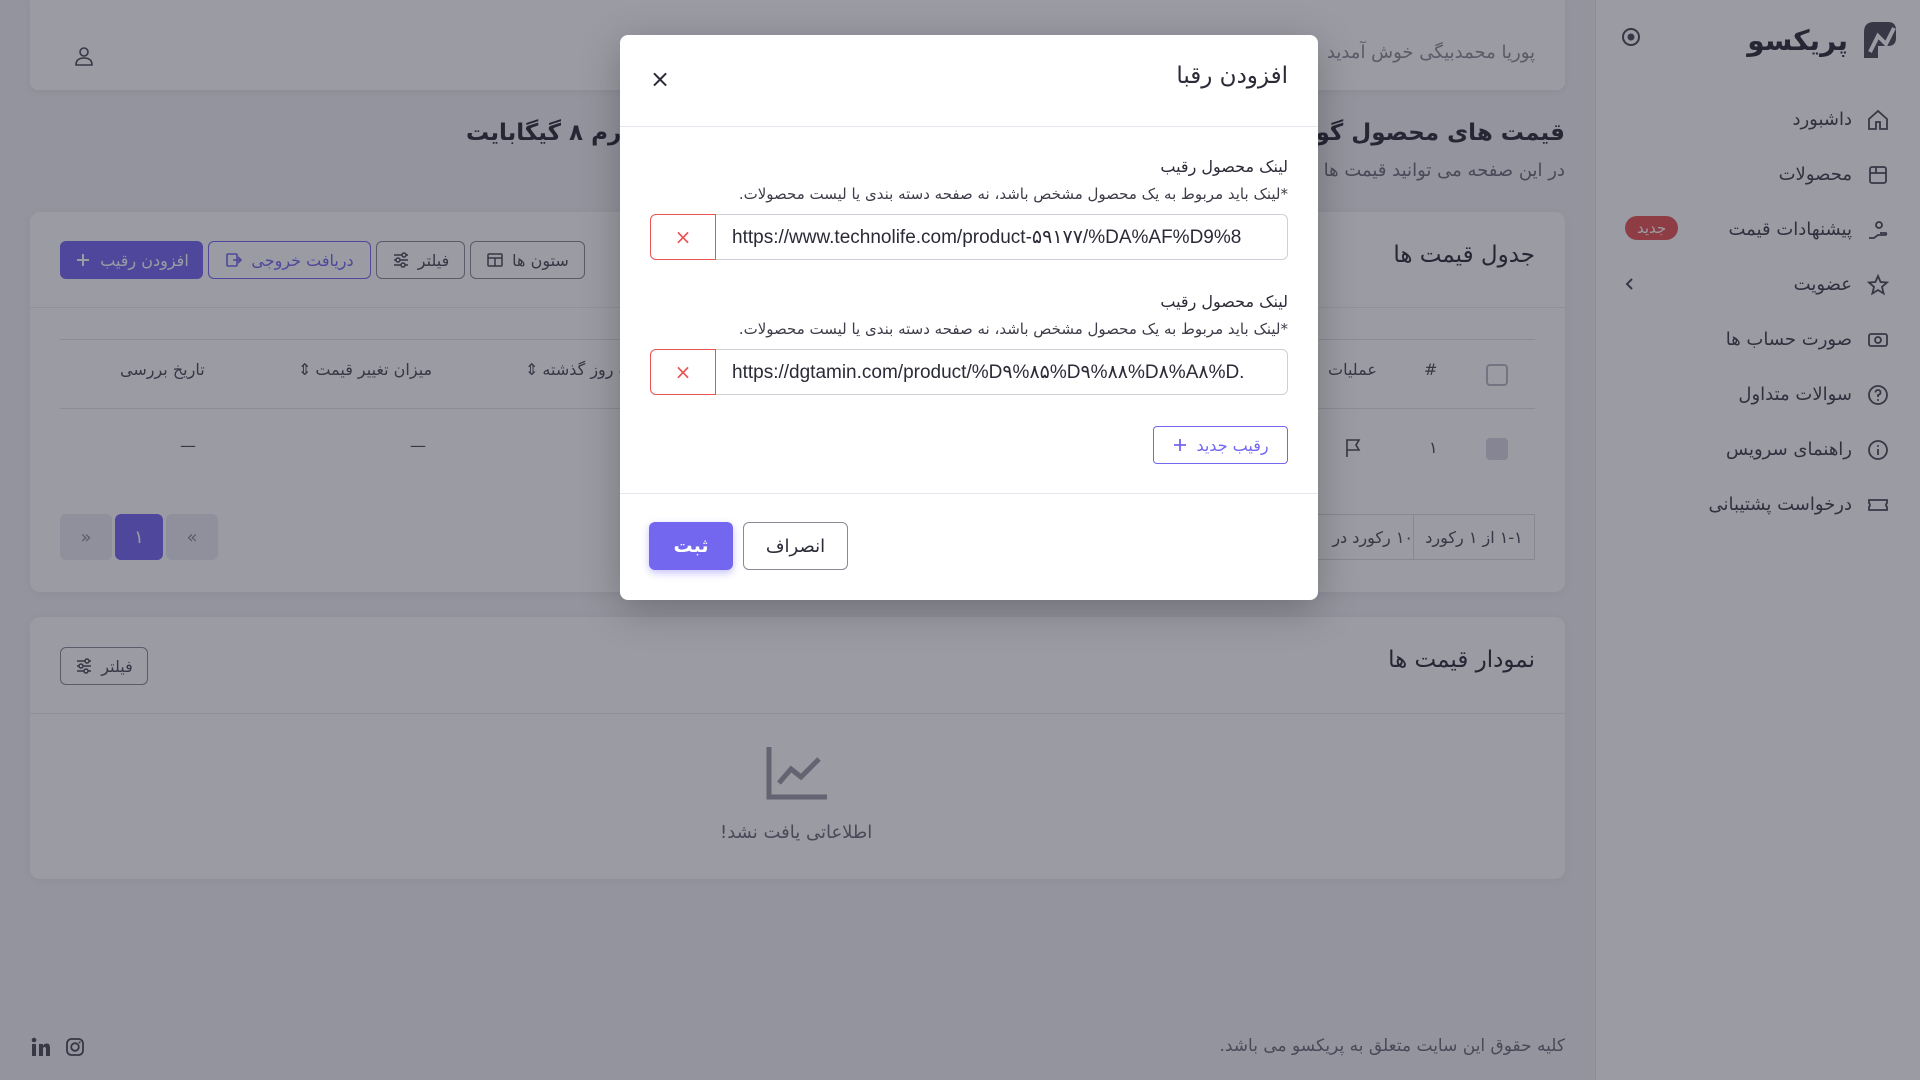 The width and height of the screenshot is (1920, 1080). I want to click on new-competitor-button: رقیب جدید, so click(1220, 445).